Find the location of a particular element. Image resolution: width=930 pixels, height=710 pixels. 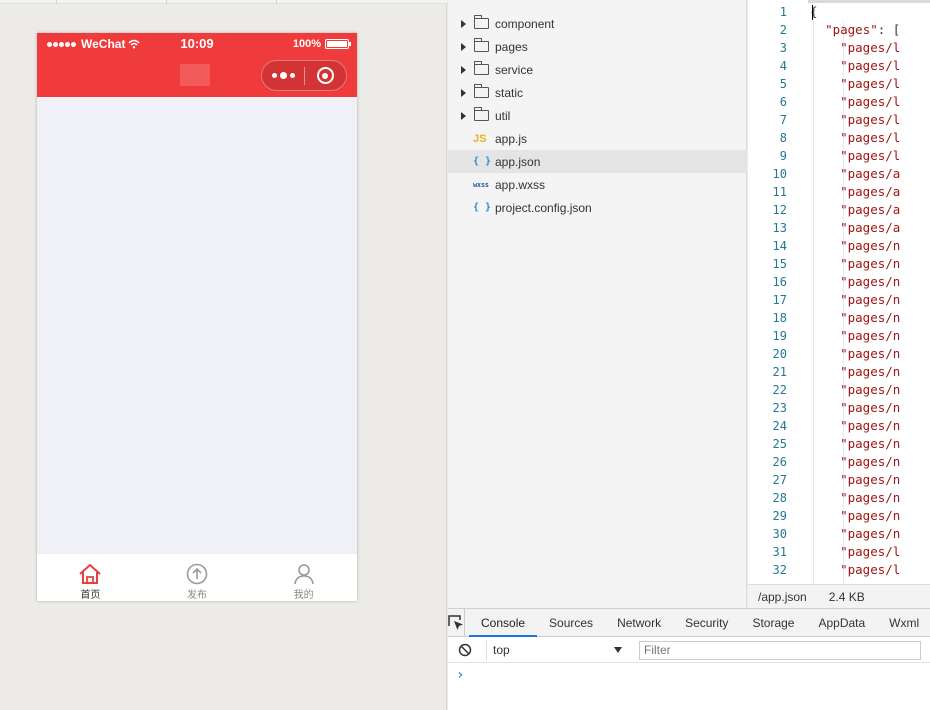

line-number: 11 is located at coordinates (779, 192).